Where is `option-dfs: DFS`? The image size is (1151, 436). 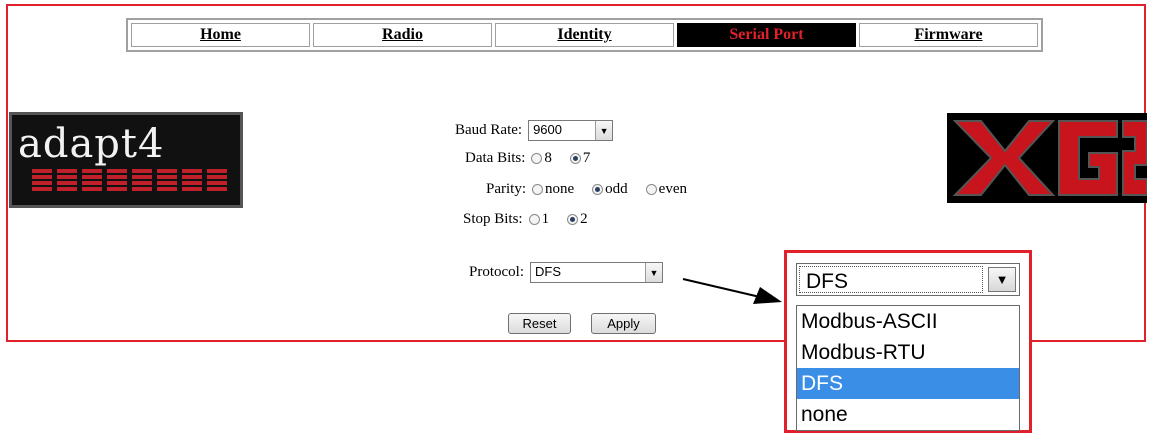 option-dfs: DFS is located at coordinates (908, 383).